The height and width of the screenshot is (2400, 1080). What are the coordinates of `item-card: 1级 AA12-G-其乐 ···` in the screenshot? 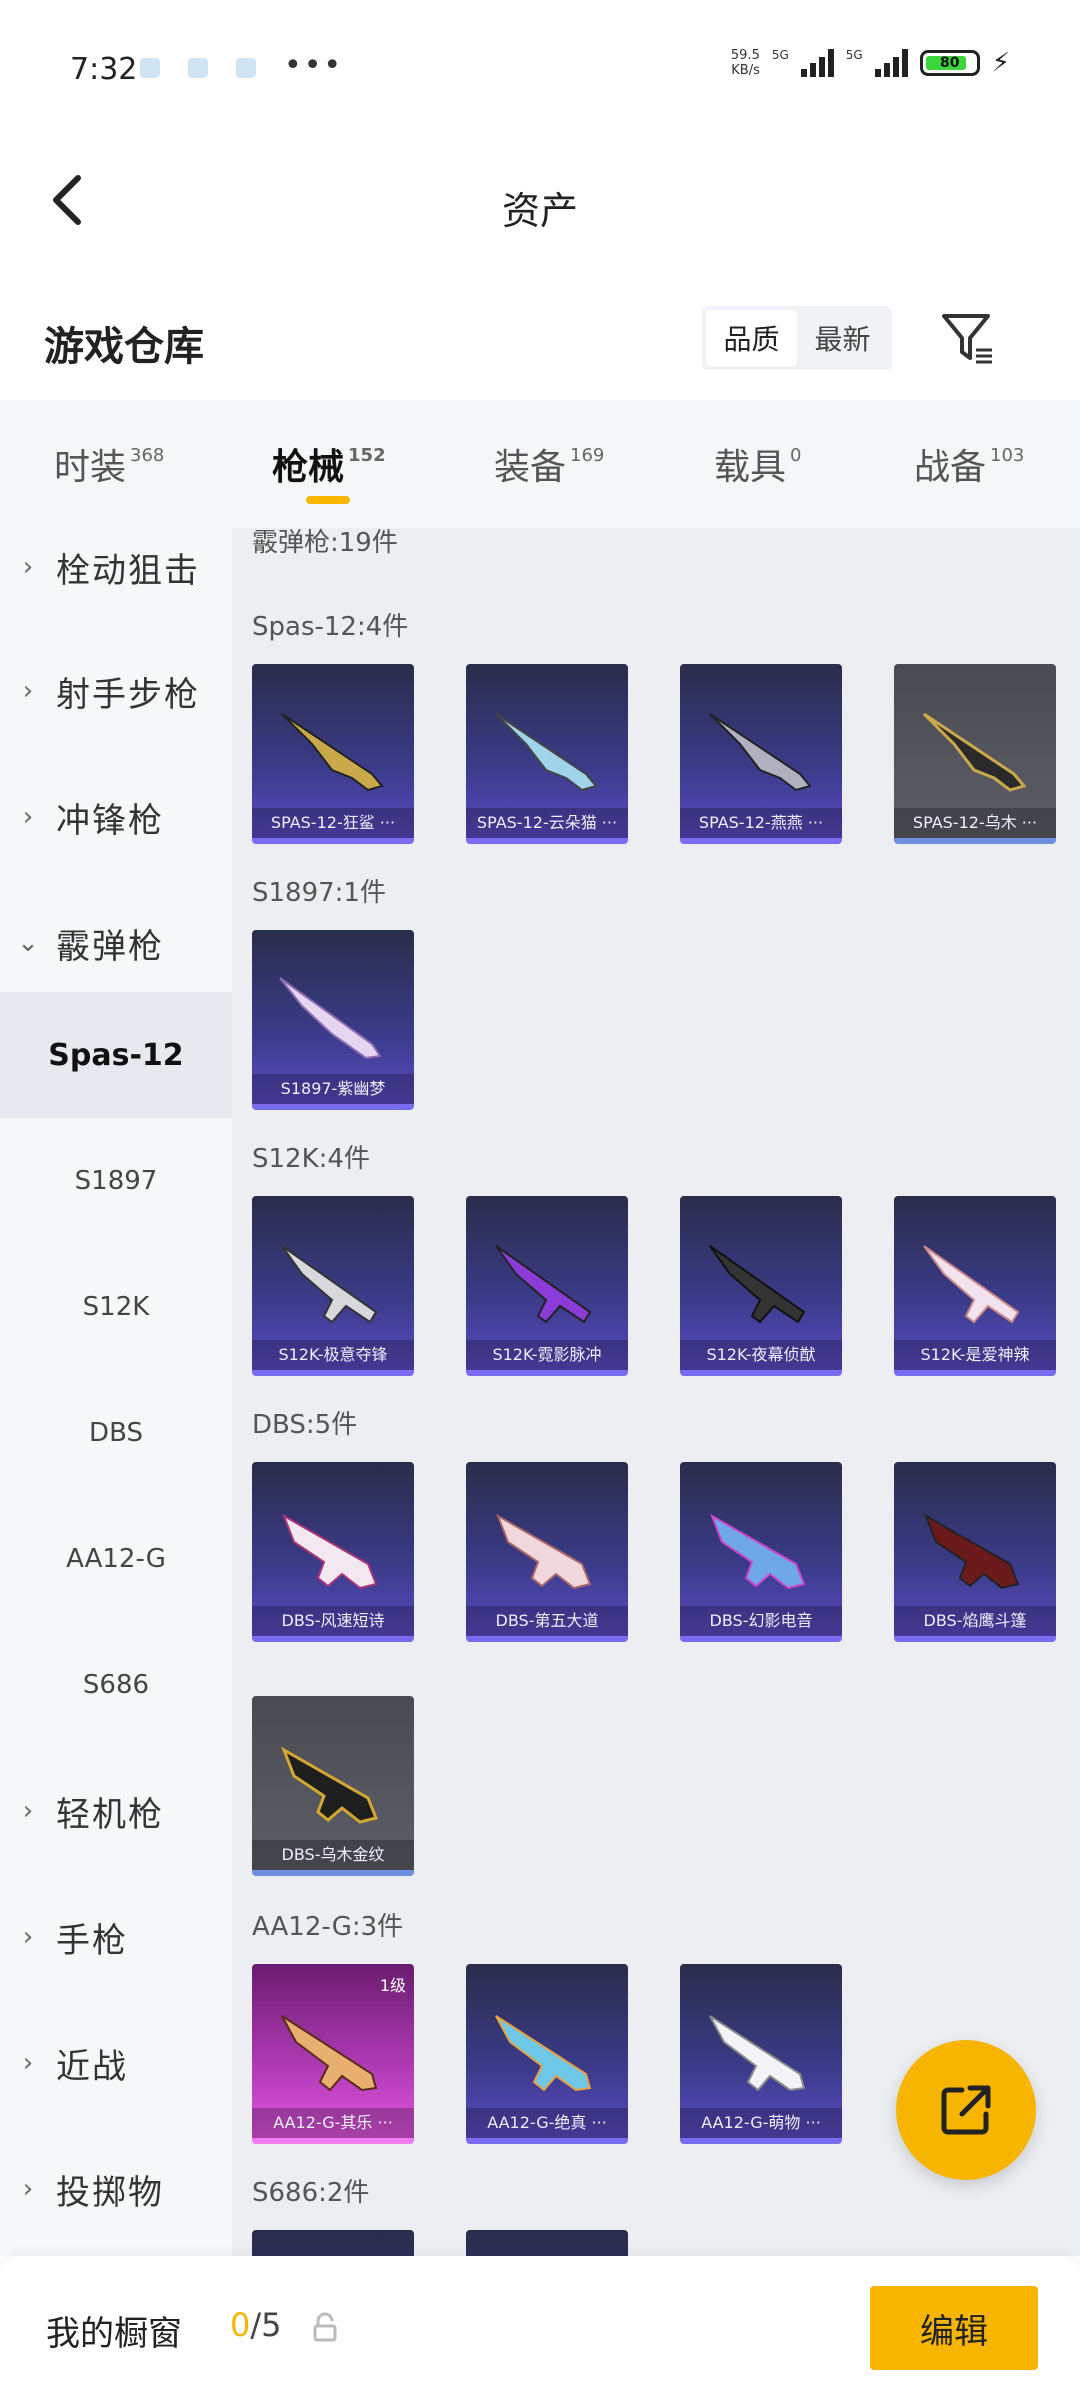 It's located at (333, 2054).